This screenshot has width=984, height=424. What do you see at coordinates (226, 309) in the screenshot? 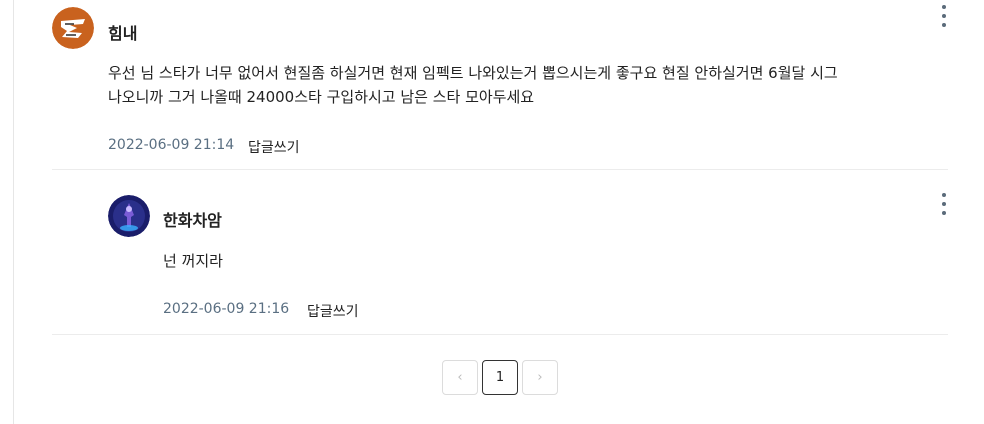
I see `comment-timestamp: 2022-06-09 21:16` at bounding box center [226, 309].